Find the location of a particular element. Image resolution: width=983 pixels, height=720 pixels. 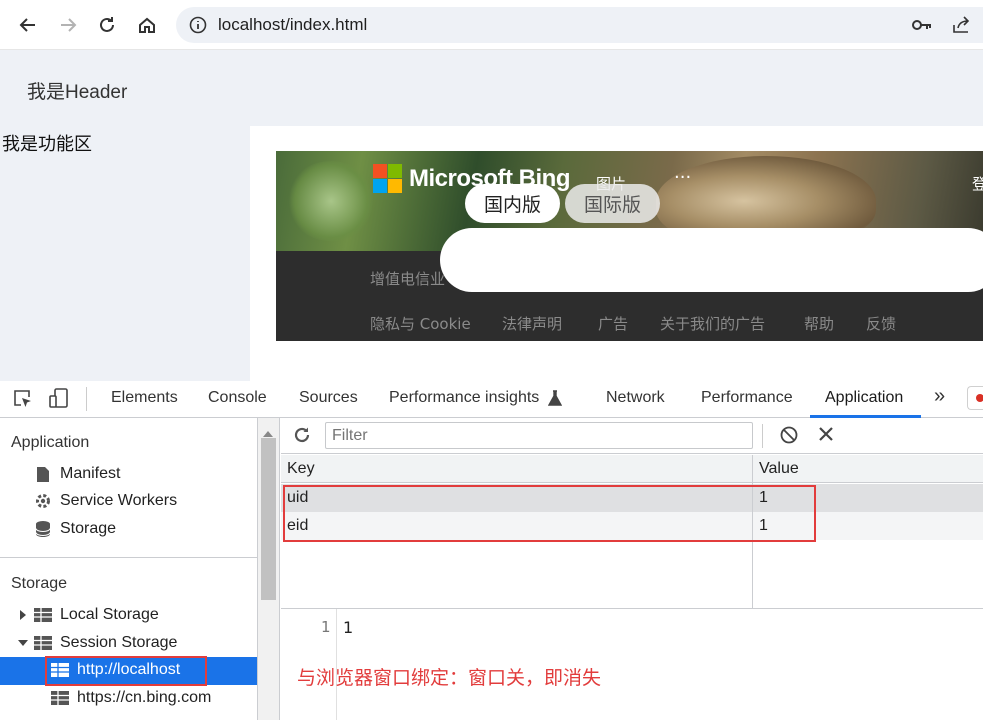

footer-link-about-ads: 关于我们的广告 is located at coordinates (712, 323).